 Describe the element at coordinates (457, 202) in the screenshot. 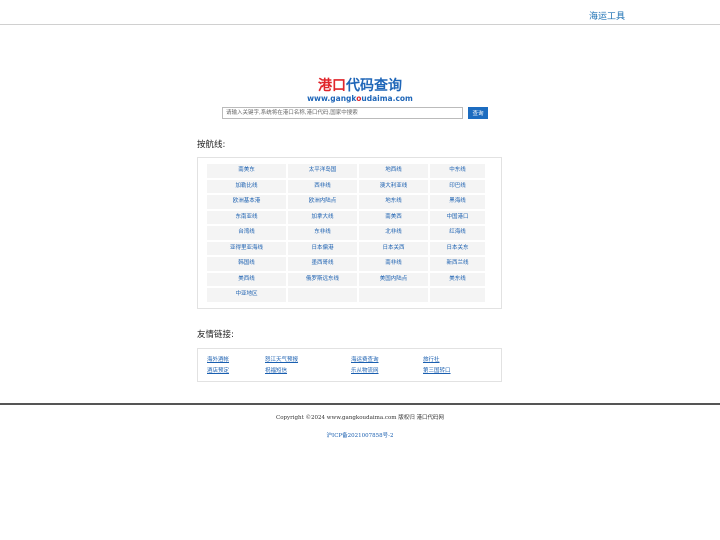

I see `route-link: 黑海线` at that location.